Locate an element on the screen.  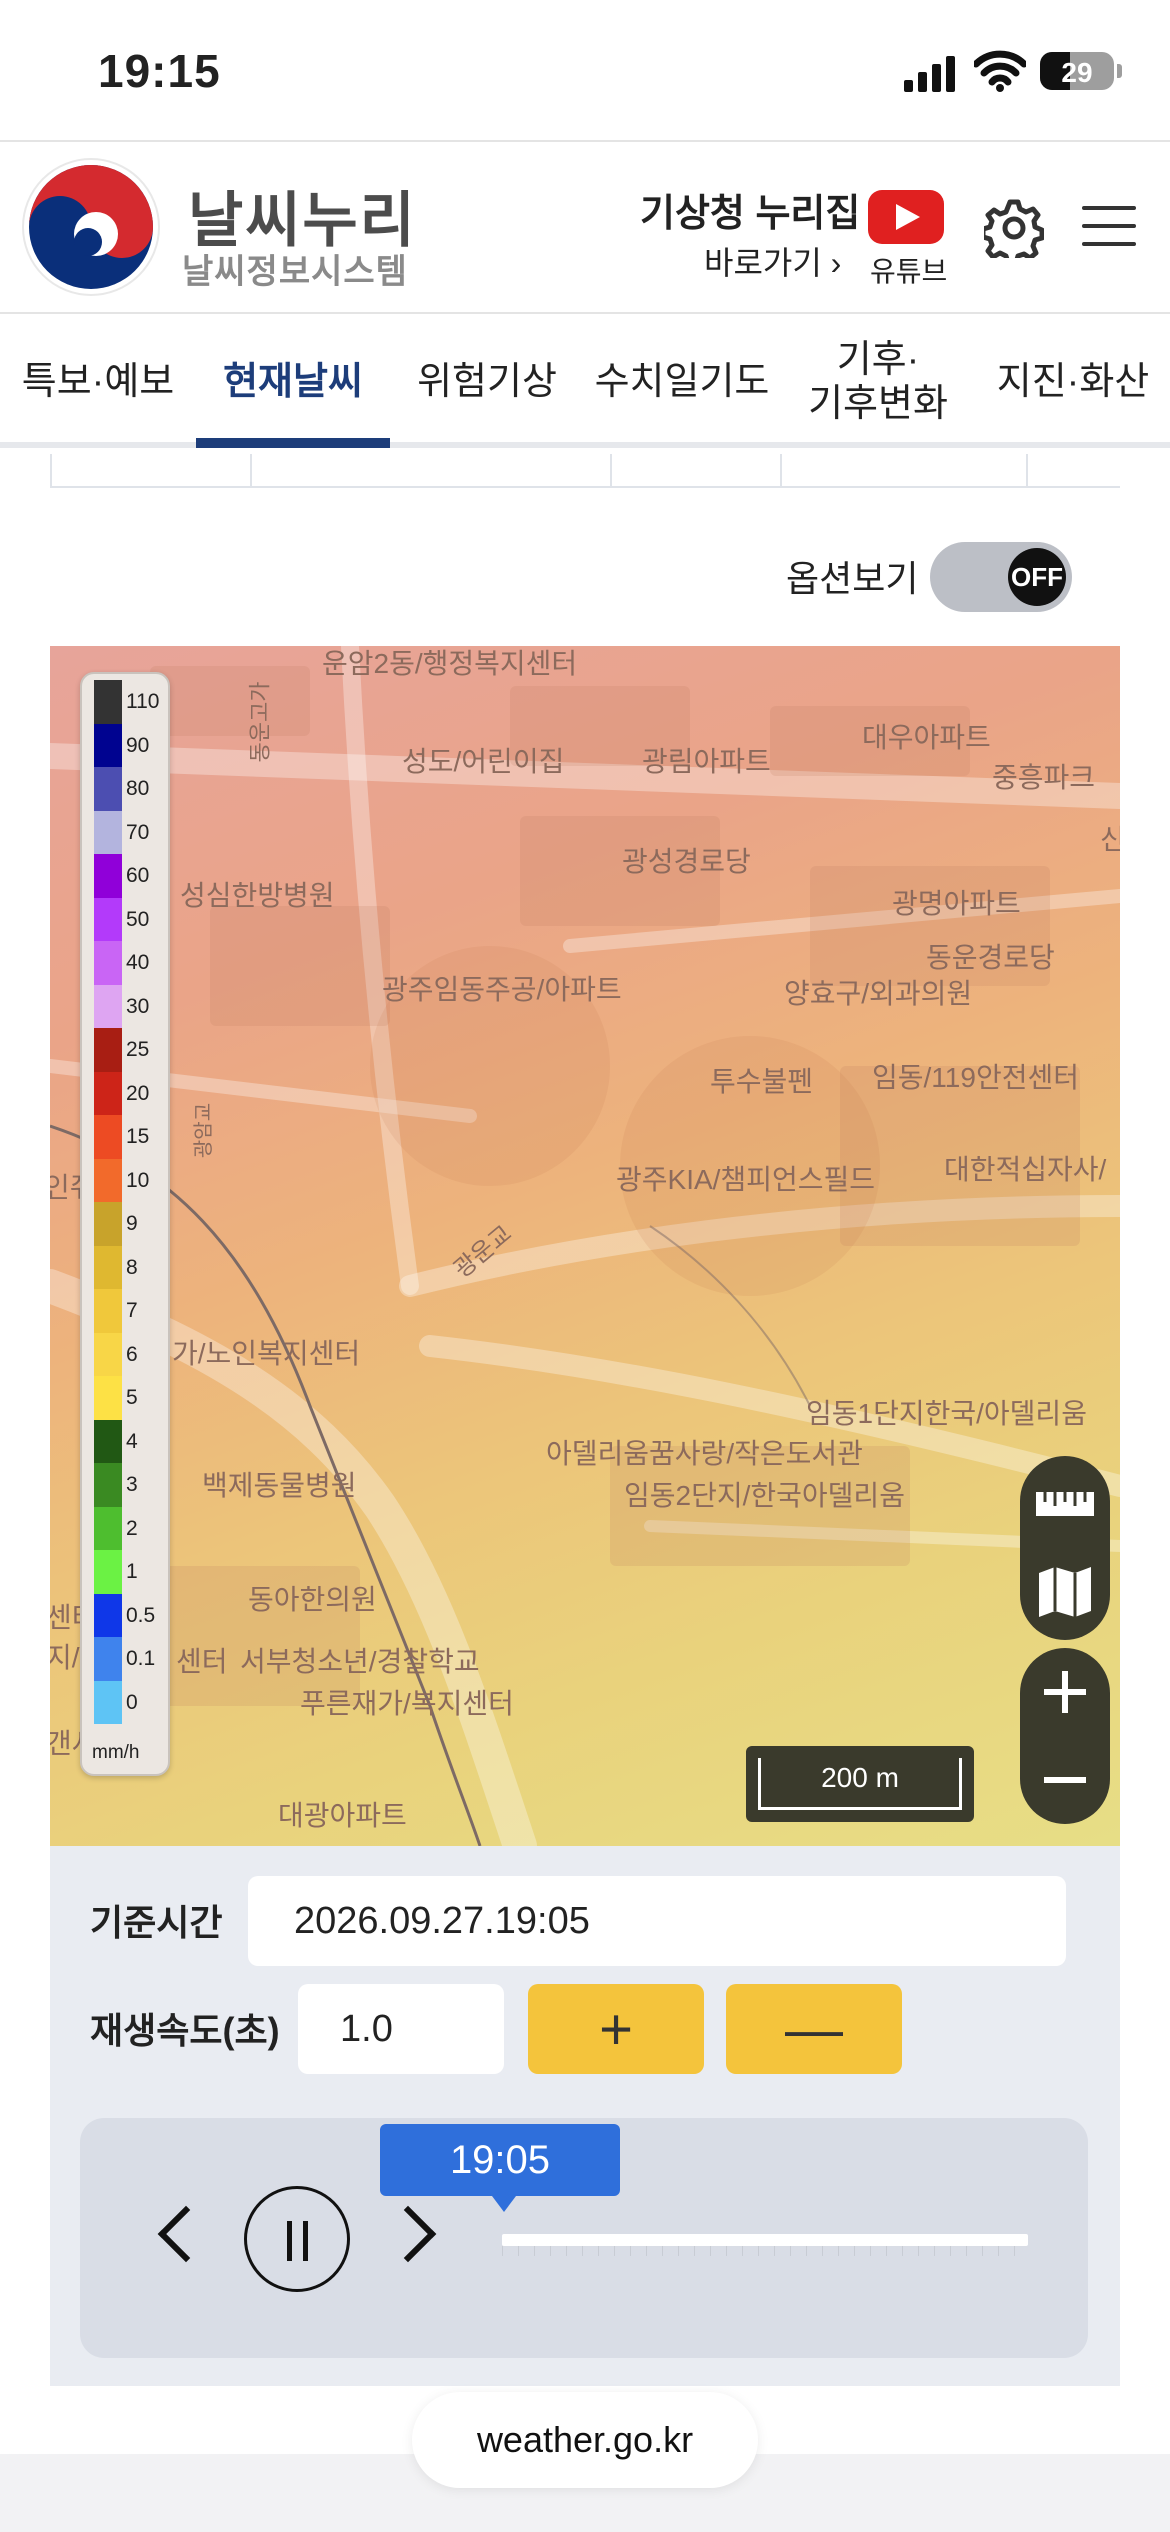
chevron-left-icon is located at coordinates (186, 2234).